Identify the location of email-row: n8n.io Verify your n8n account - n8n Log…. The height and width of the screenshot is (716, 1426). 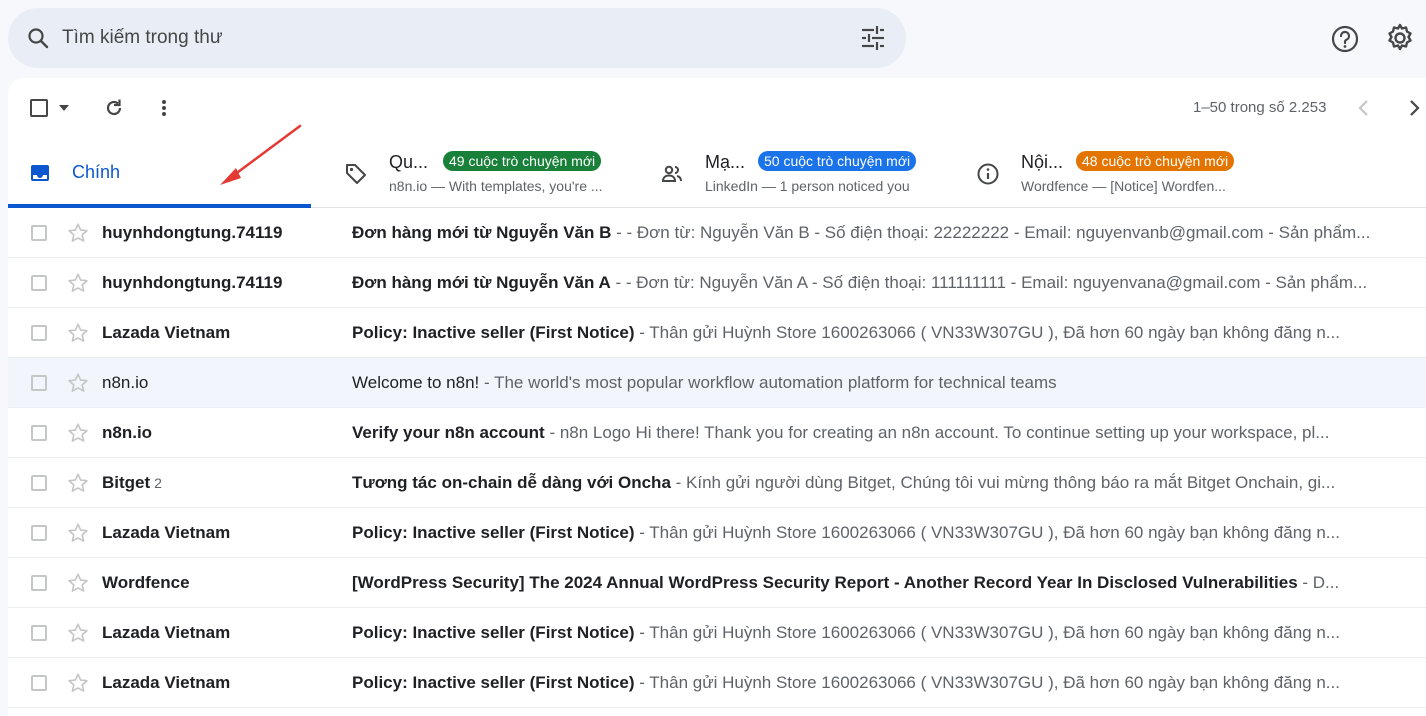
(717, 433).